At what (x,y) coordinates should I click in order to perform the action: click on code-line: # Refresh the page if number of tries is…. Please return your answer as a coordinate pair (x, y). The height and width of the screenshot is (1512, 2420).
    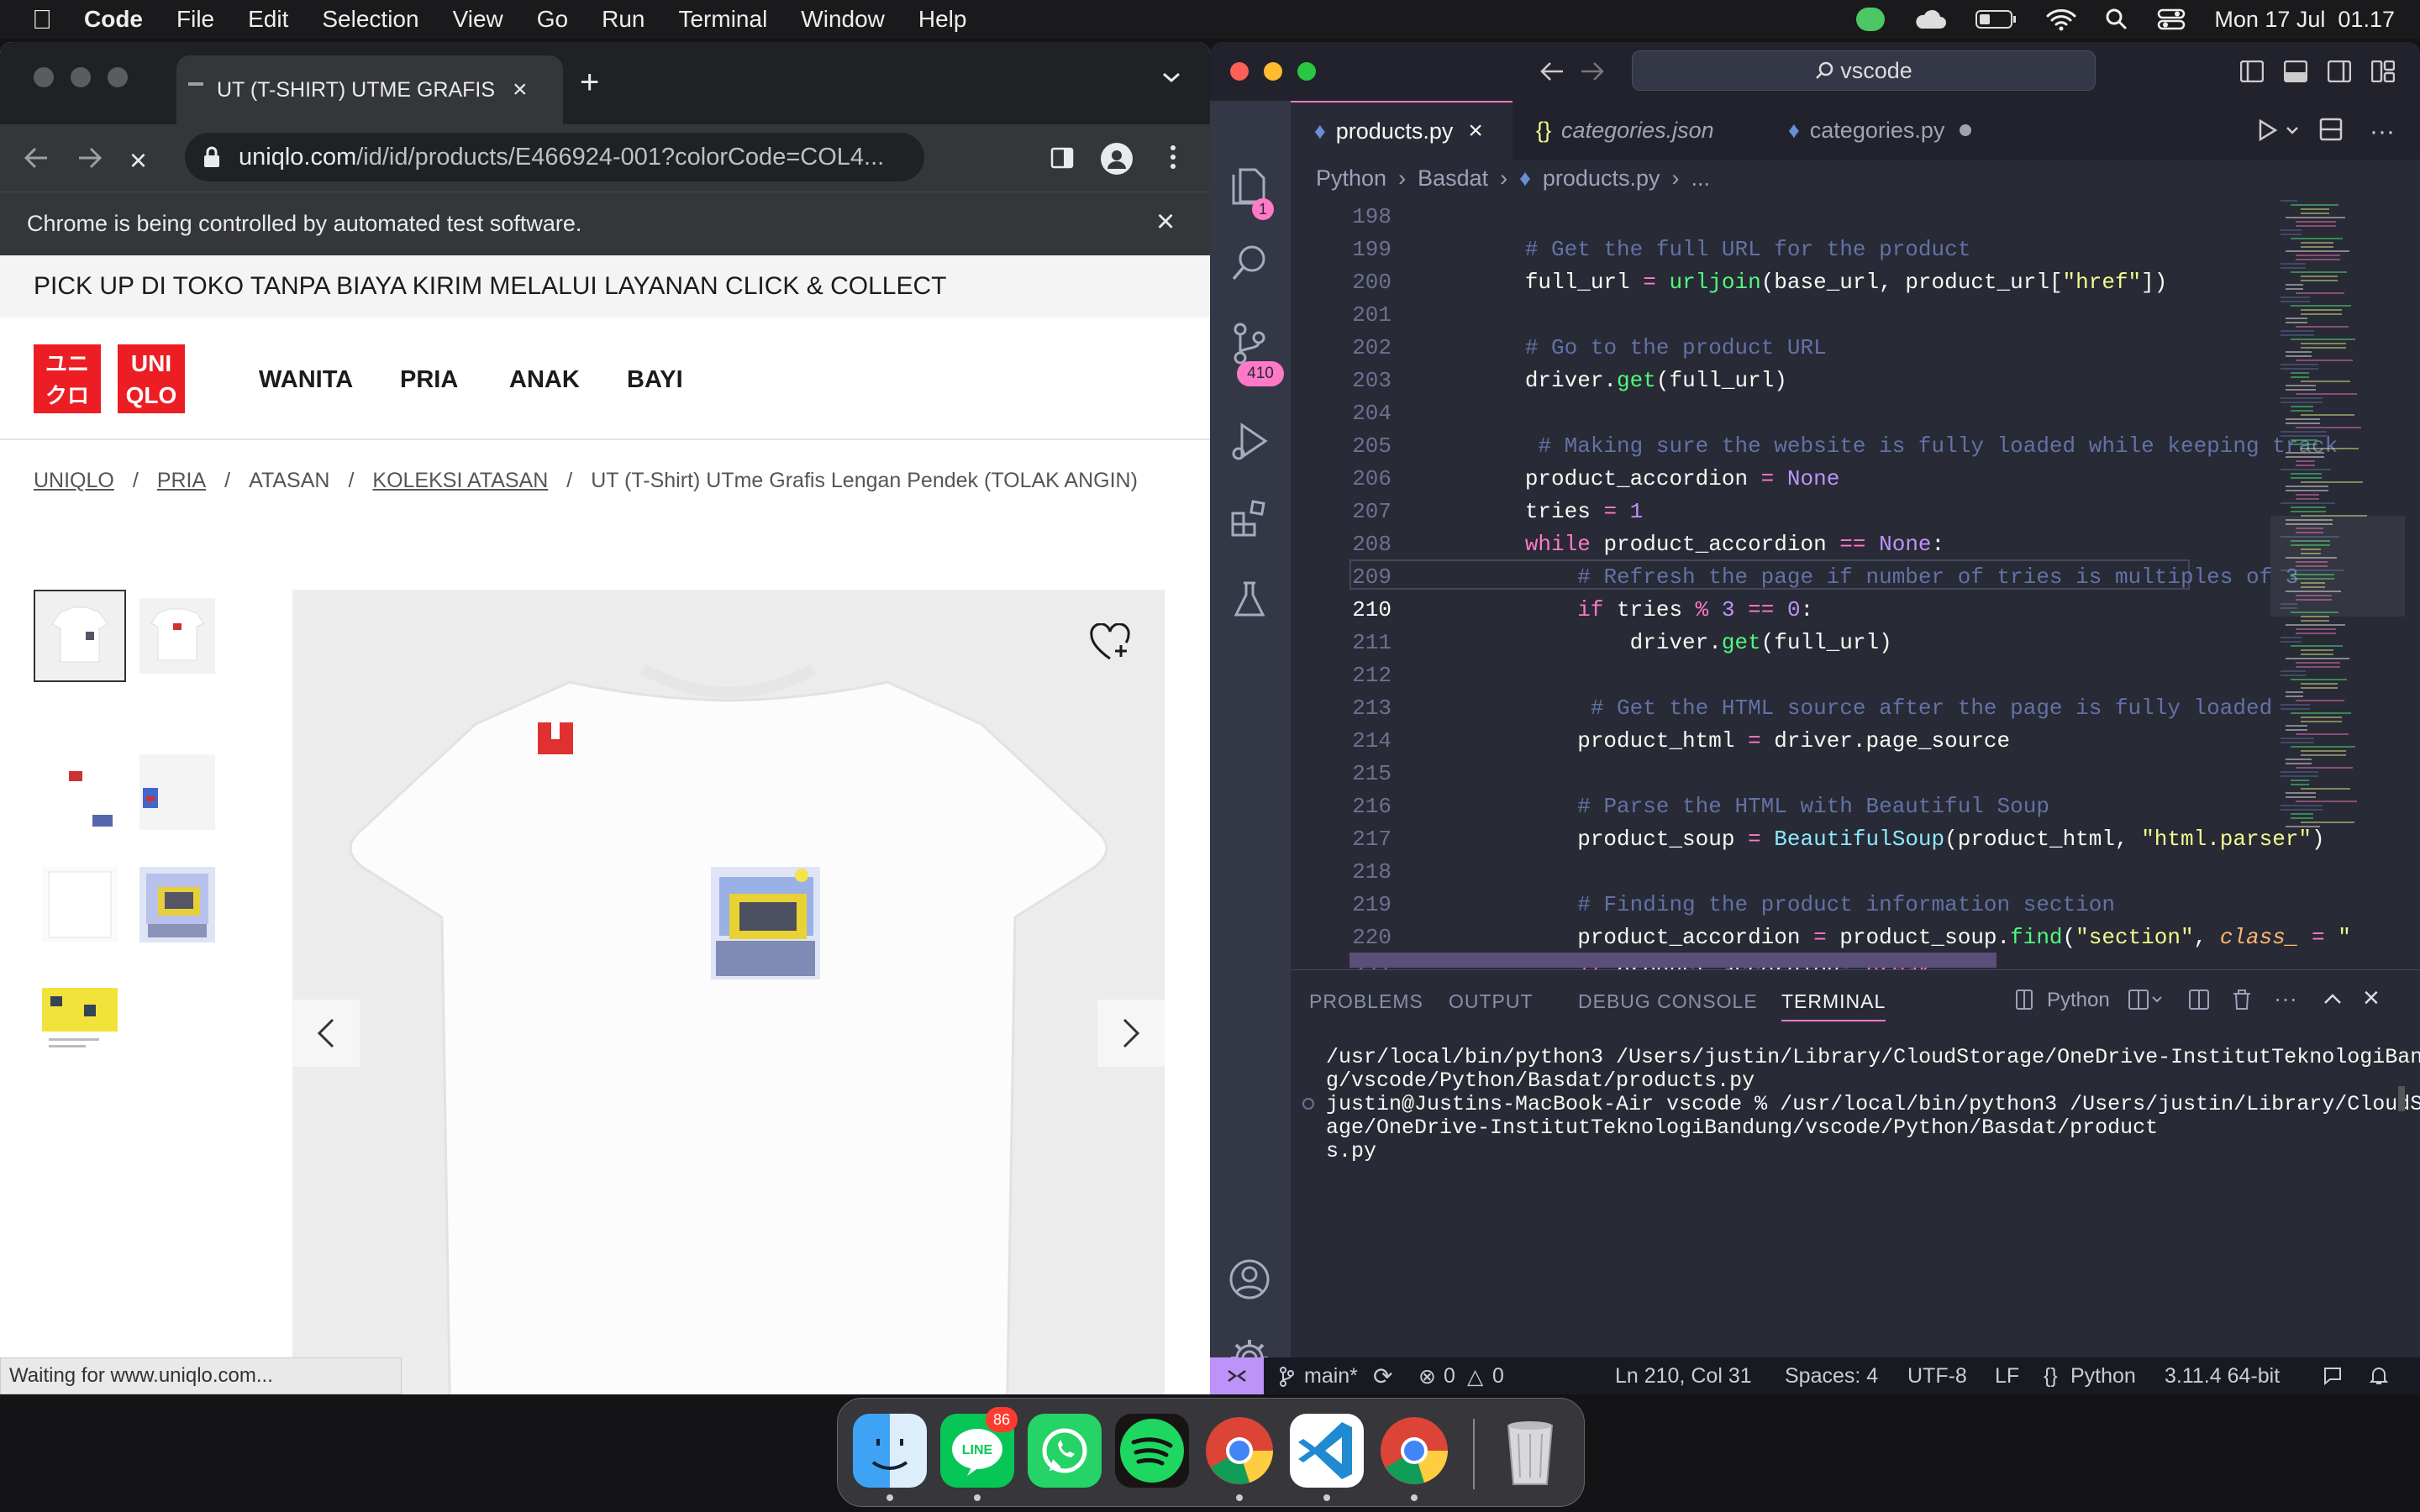
    Looking at the image, I should click on (1859, 577).